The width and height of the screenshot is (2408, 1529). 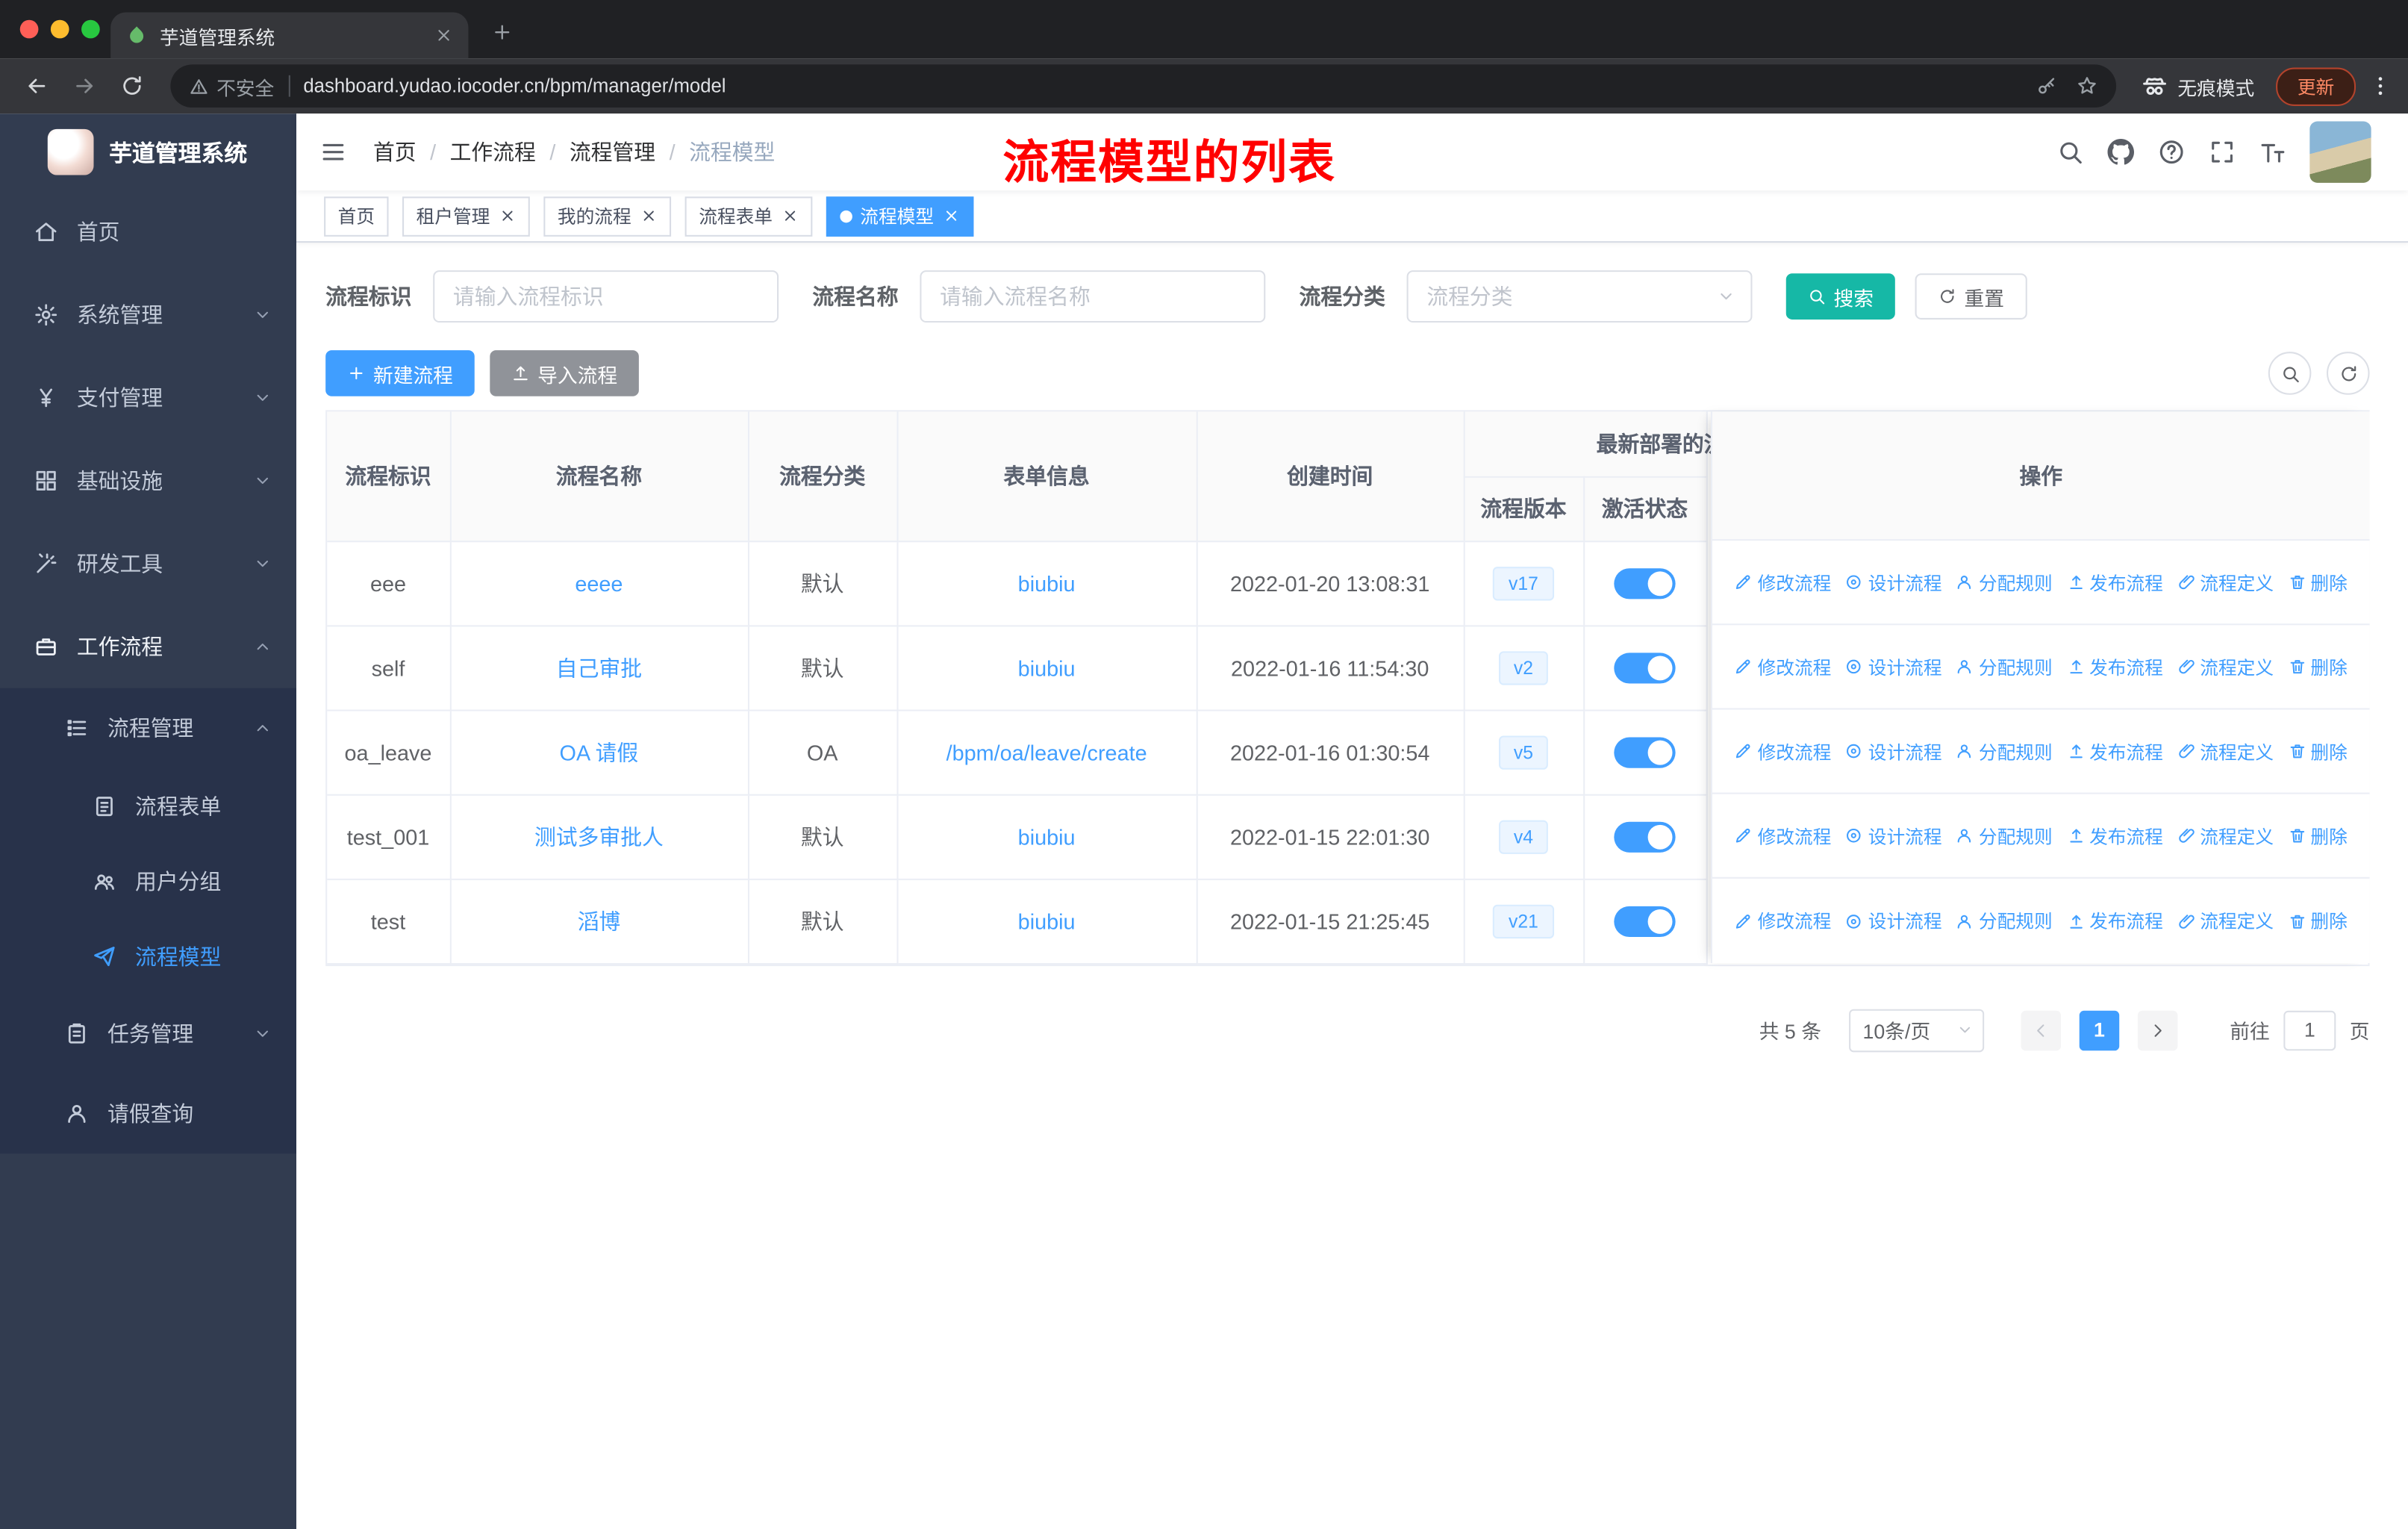 I want to click on font-size-icon, so click(x=2272, y=152).